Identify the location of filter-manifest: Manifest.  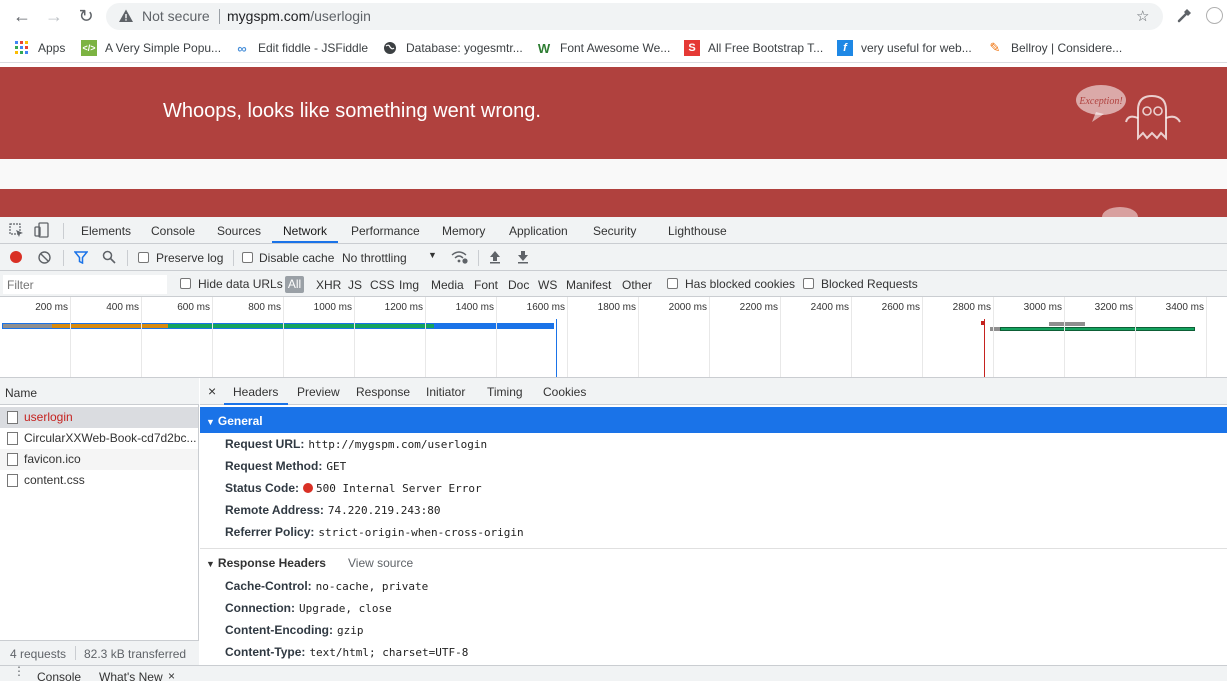
(588, 285).